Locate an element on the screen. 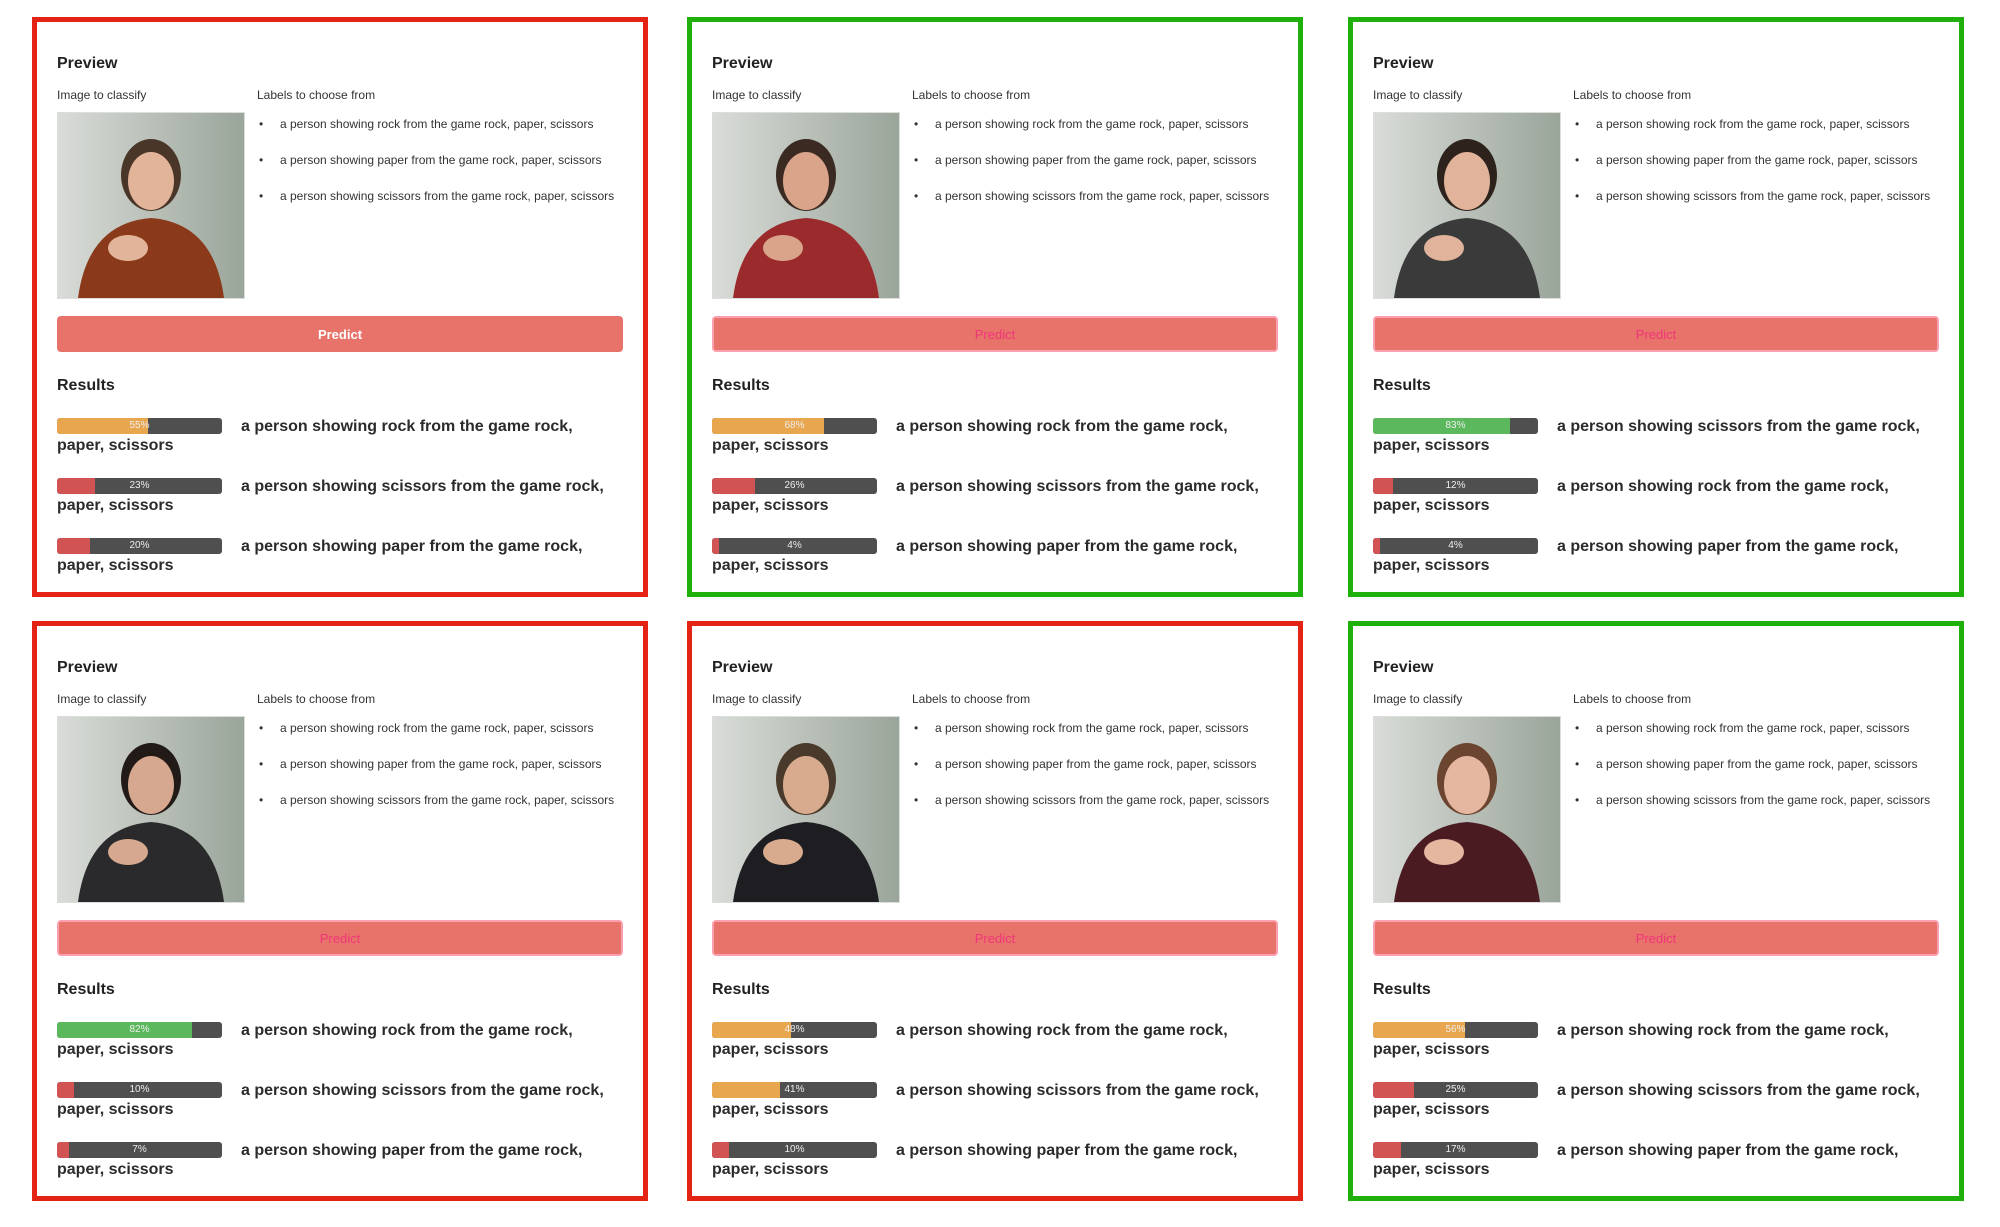 This screenshot has width=2000, height=1227. confidence-percent: 56% is located at coordinates (1455, 1029).